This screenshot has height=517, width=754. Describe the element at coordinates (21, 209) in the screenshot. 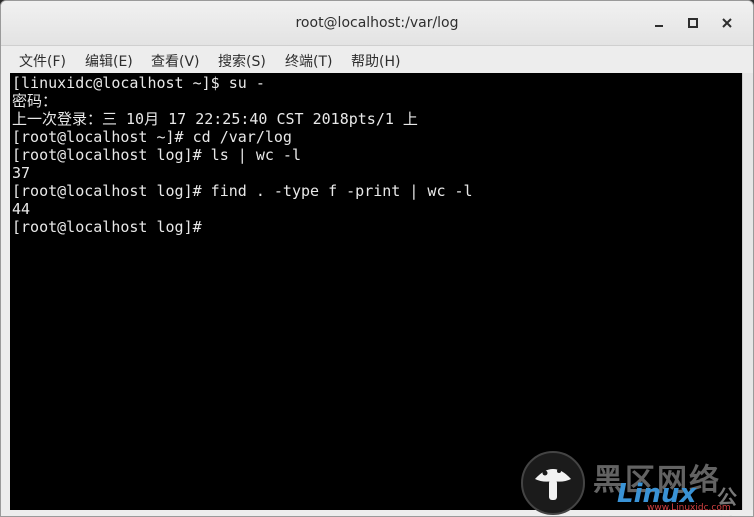

I see `terminal-line: 44` at that location.